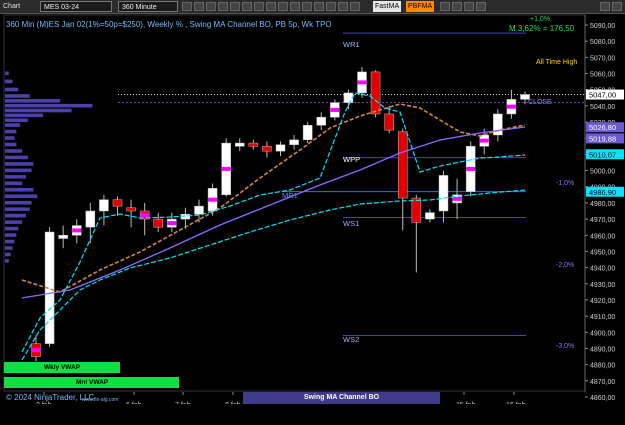 This screenshot has height=425, width=625. Describe the element at coordinates (387, 6) in the screenshot. I see `fastma-button: FastMA` at that location.